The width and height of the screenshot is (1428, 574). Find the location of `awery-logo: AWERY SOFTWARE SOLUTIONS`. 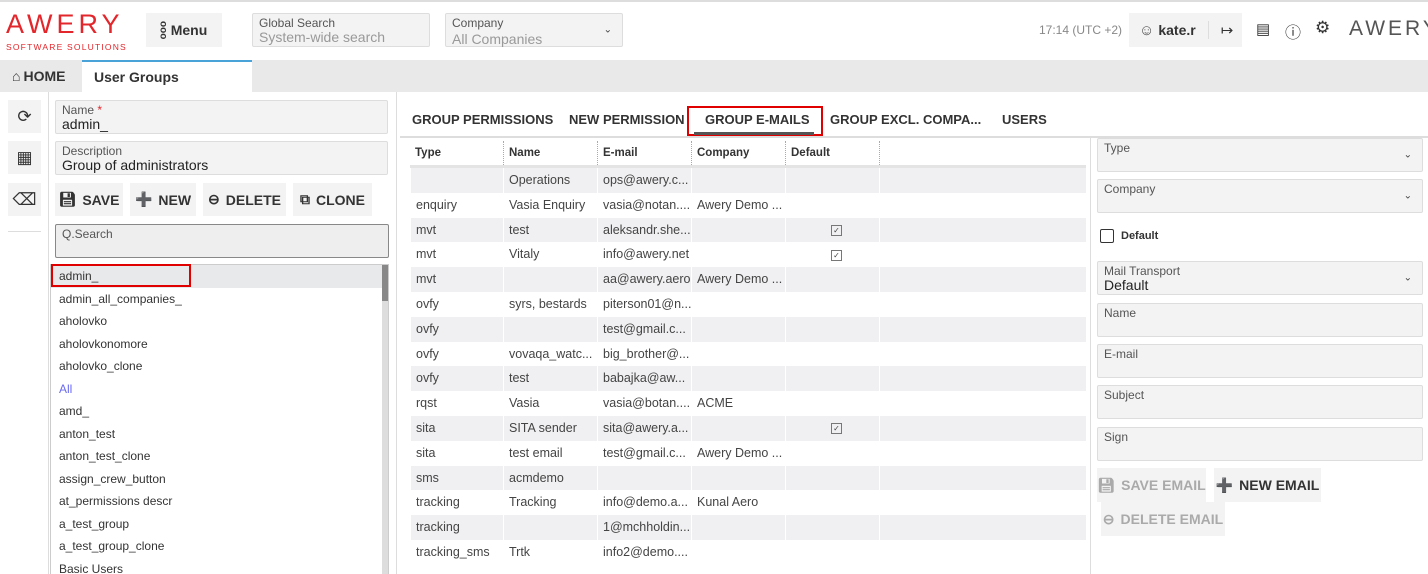

awery-logo: AWERY SOFTWARE SOLUTIONS is located at coordinates (66, 31).